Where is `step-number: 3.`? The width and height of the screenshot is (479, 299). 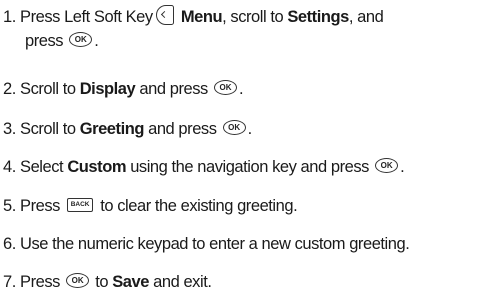
step-number: 3. is located at coordinates (9, 129).